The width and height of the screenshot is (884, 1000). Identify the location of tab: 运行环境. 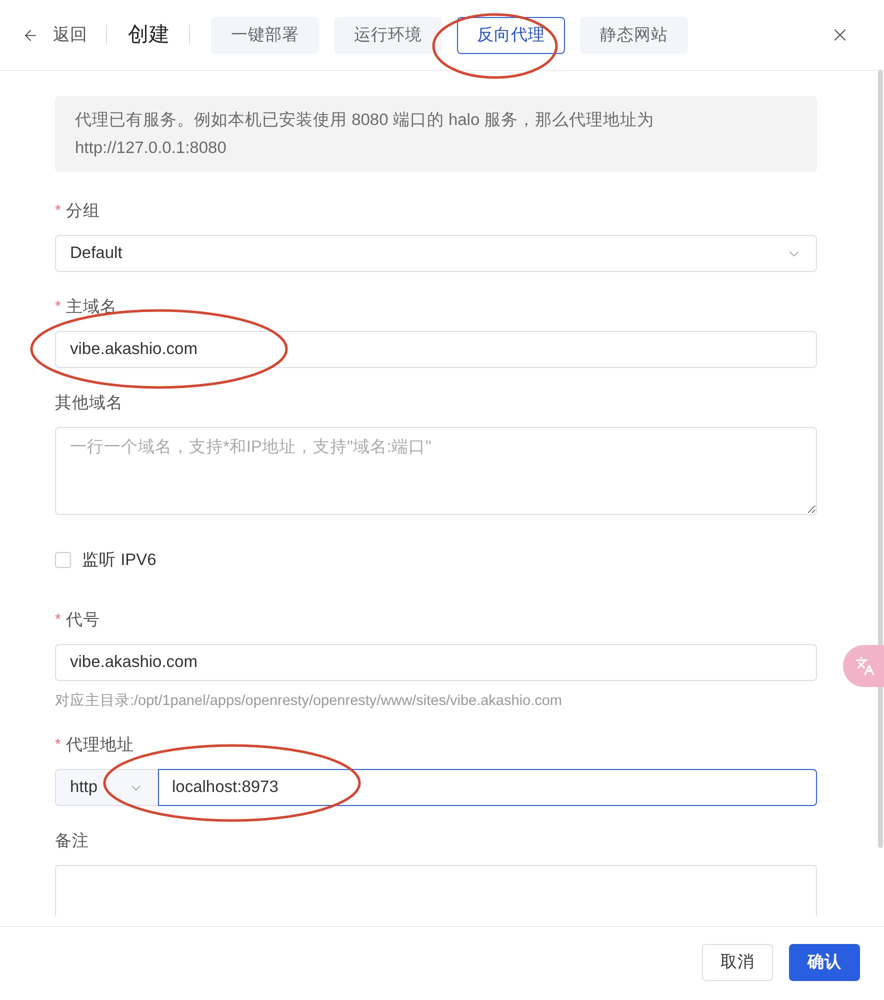
(388, 35).